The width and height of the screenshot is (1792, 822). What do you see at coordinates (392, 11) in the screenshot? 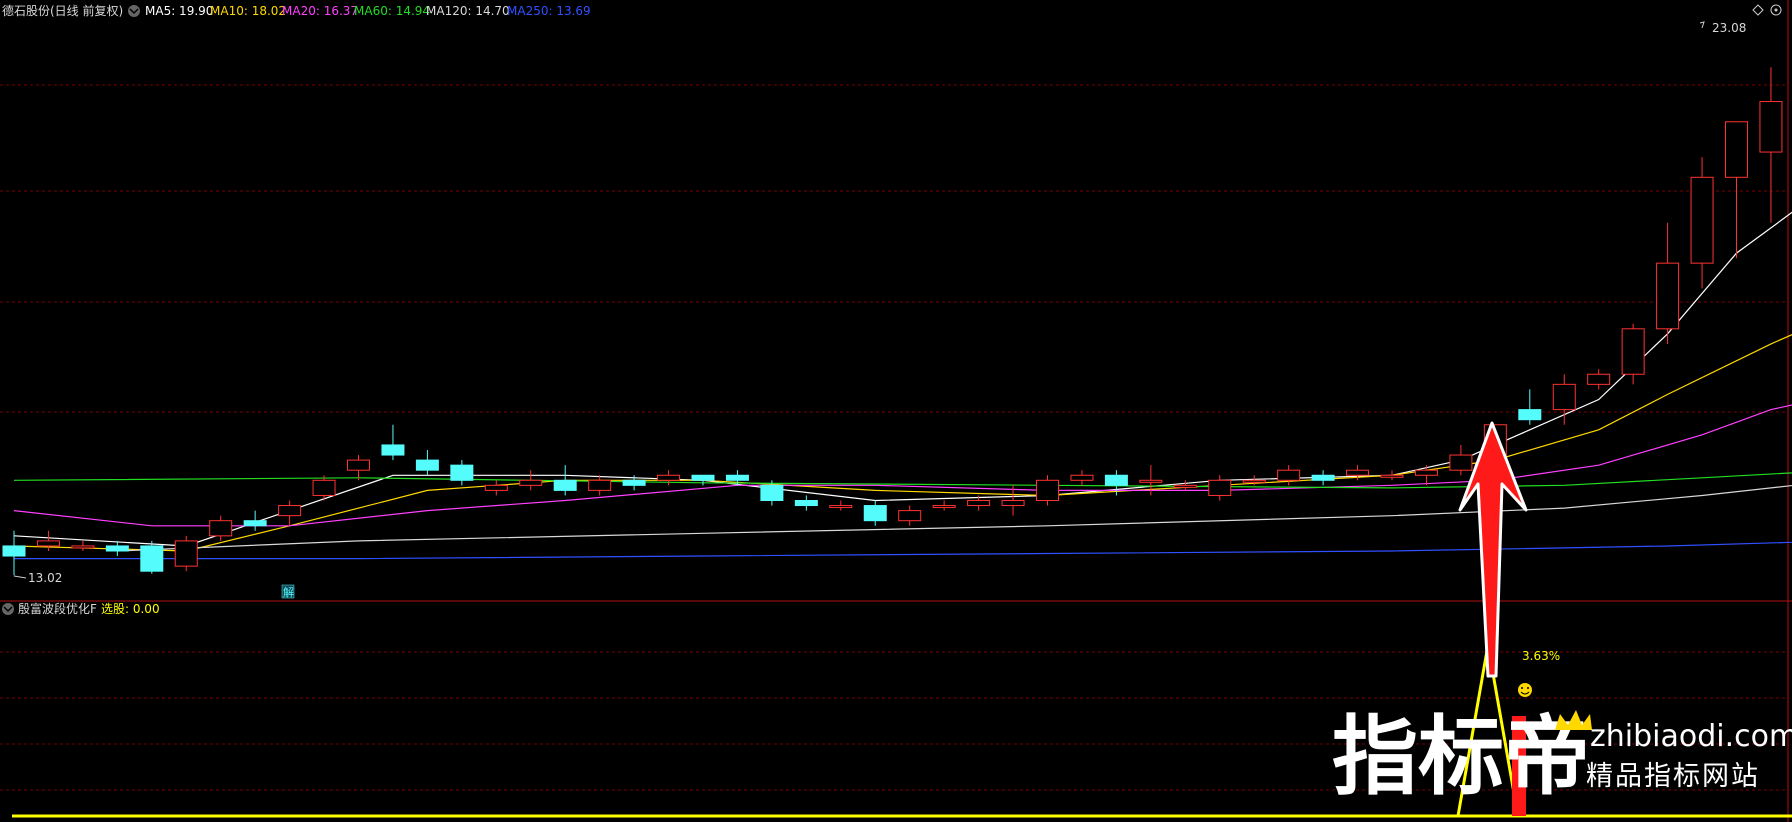
I see `ma-legend-item: MA60: 14.94` at bounding box center [392, 11].